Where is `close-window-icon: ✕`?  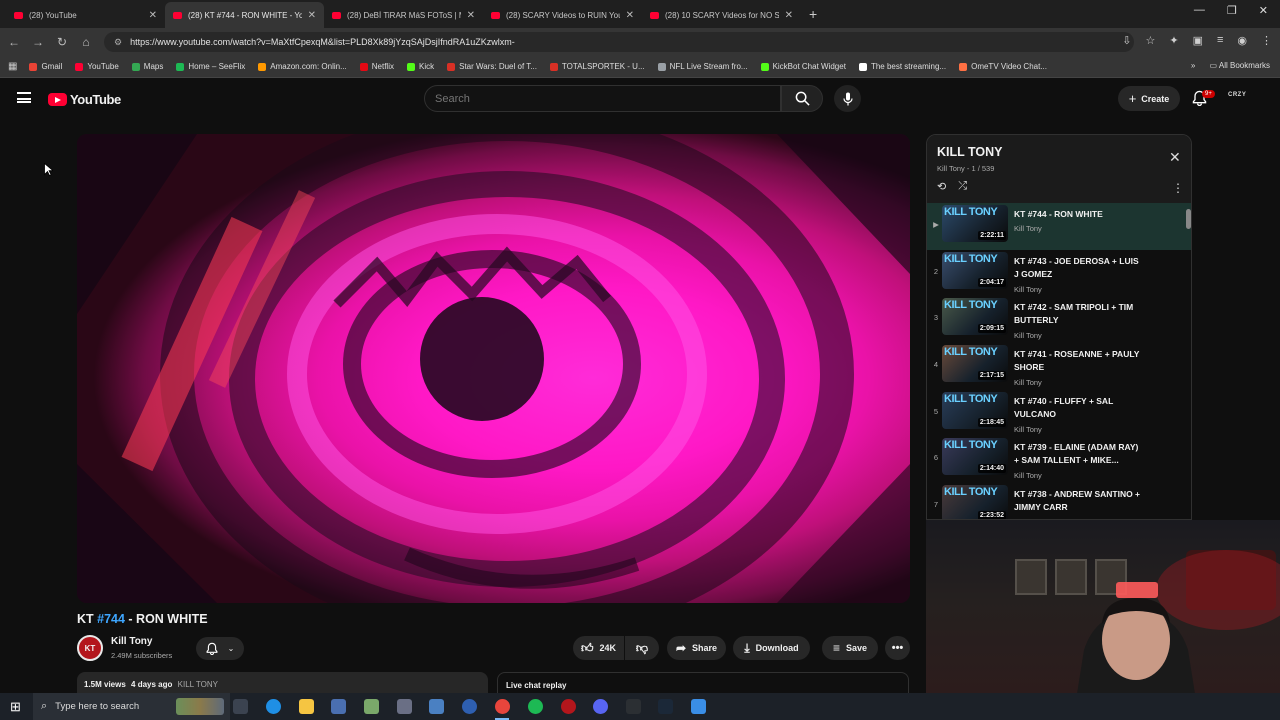
close-window-icon: ✕ is located at coordinates (1263, 10).